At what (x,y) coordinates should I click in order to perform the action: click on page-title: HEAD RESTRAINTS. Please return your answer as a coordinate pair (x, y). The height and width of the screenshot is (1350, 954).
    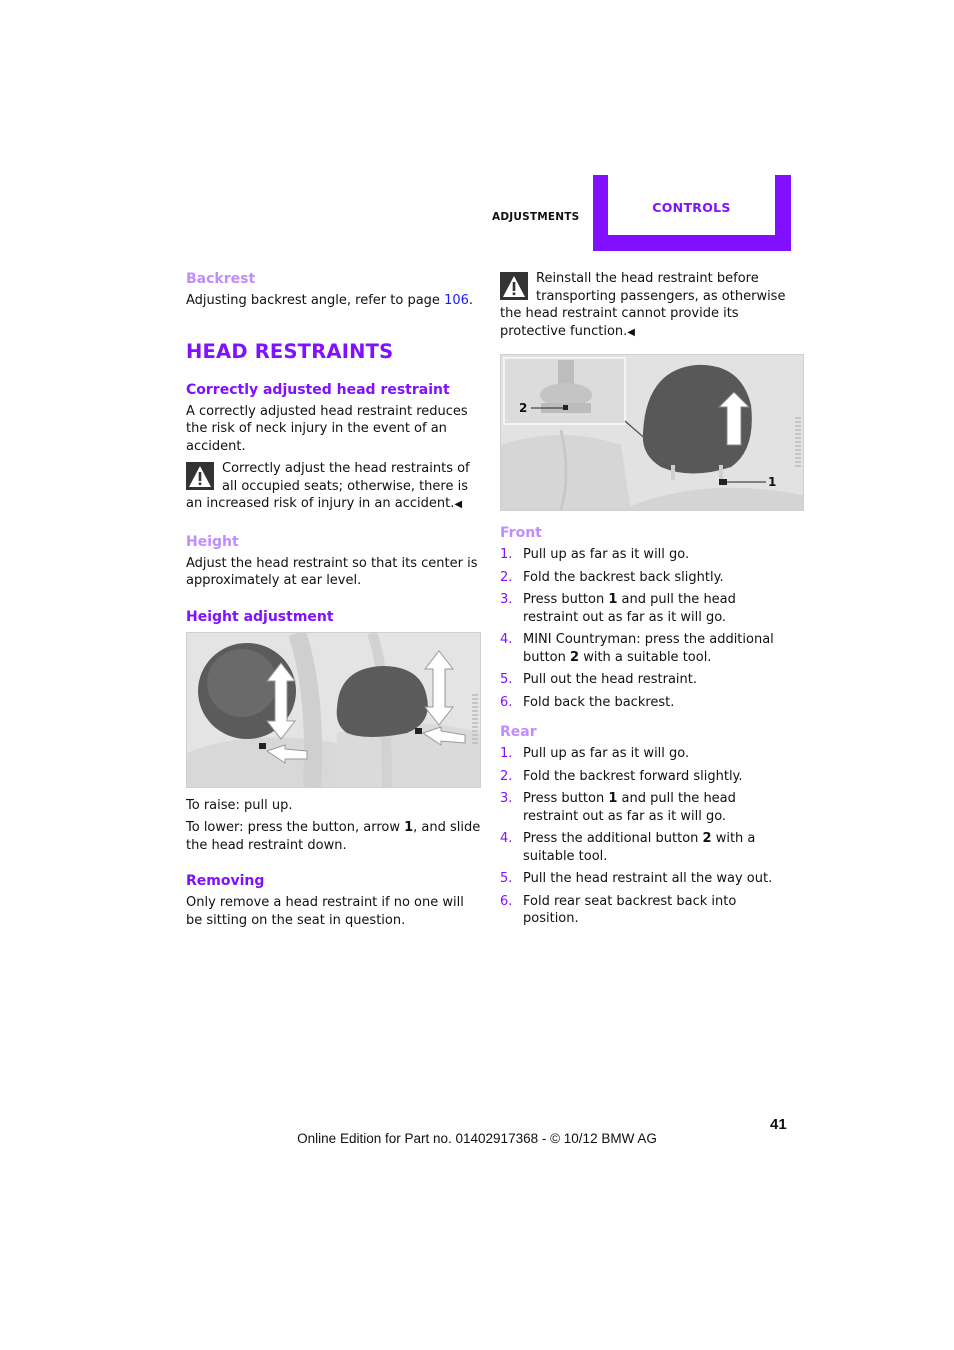
    Looking at the image, I should click on (290, 351).